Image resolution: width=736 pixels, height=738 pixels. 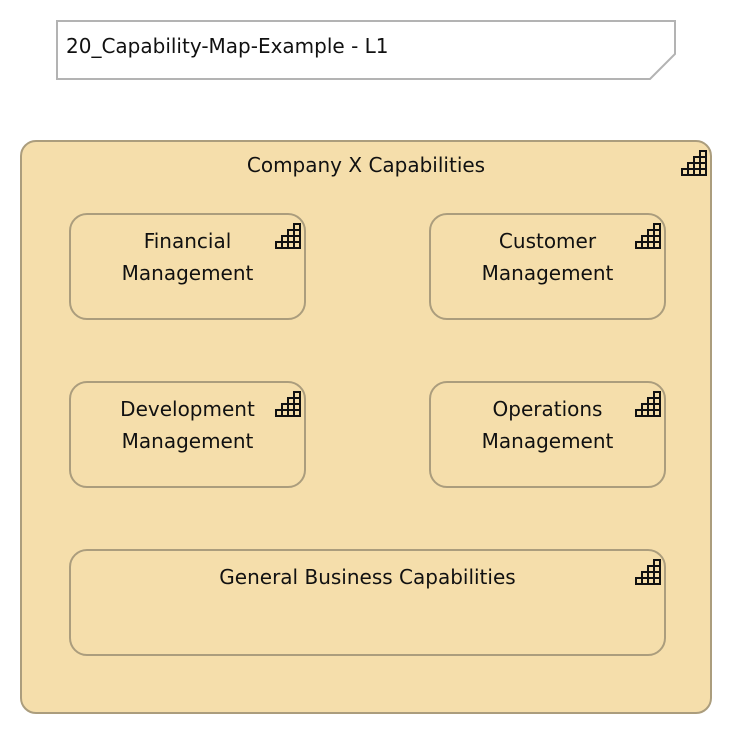 What do you see at coordinates (367, 602) in the screenshot?
I see `capability-general-business: General Business Capabilities` at bounding box center [367, 602].